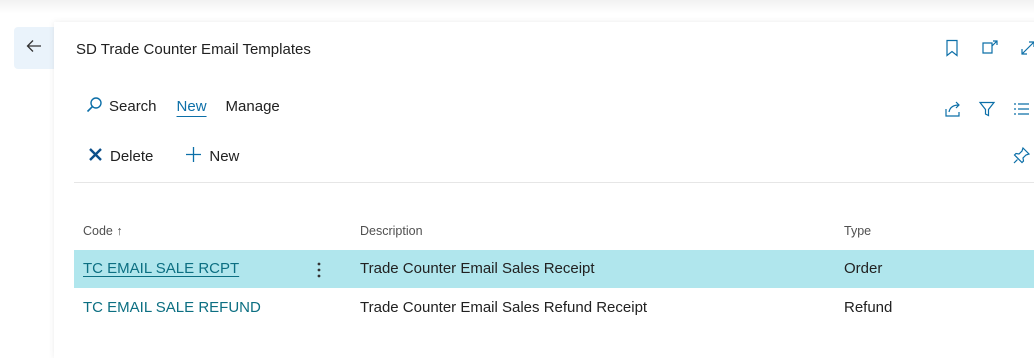 The width and height of the screenshot is (1034, 358). I want to click on bookmark-icon, so click(952, 48).